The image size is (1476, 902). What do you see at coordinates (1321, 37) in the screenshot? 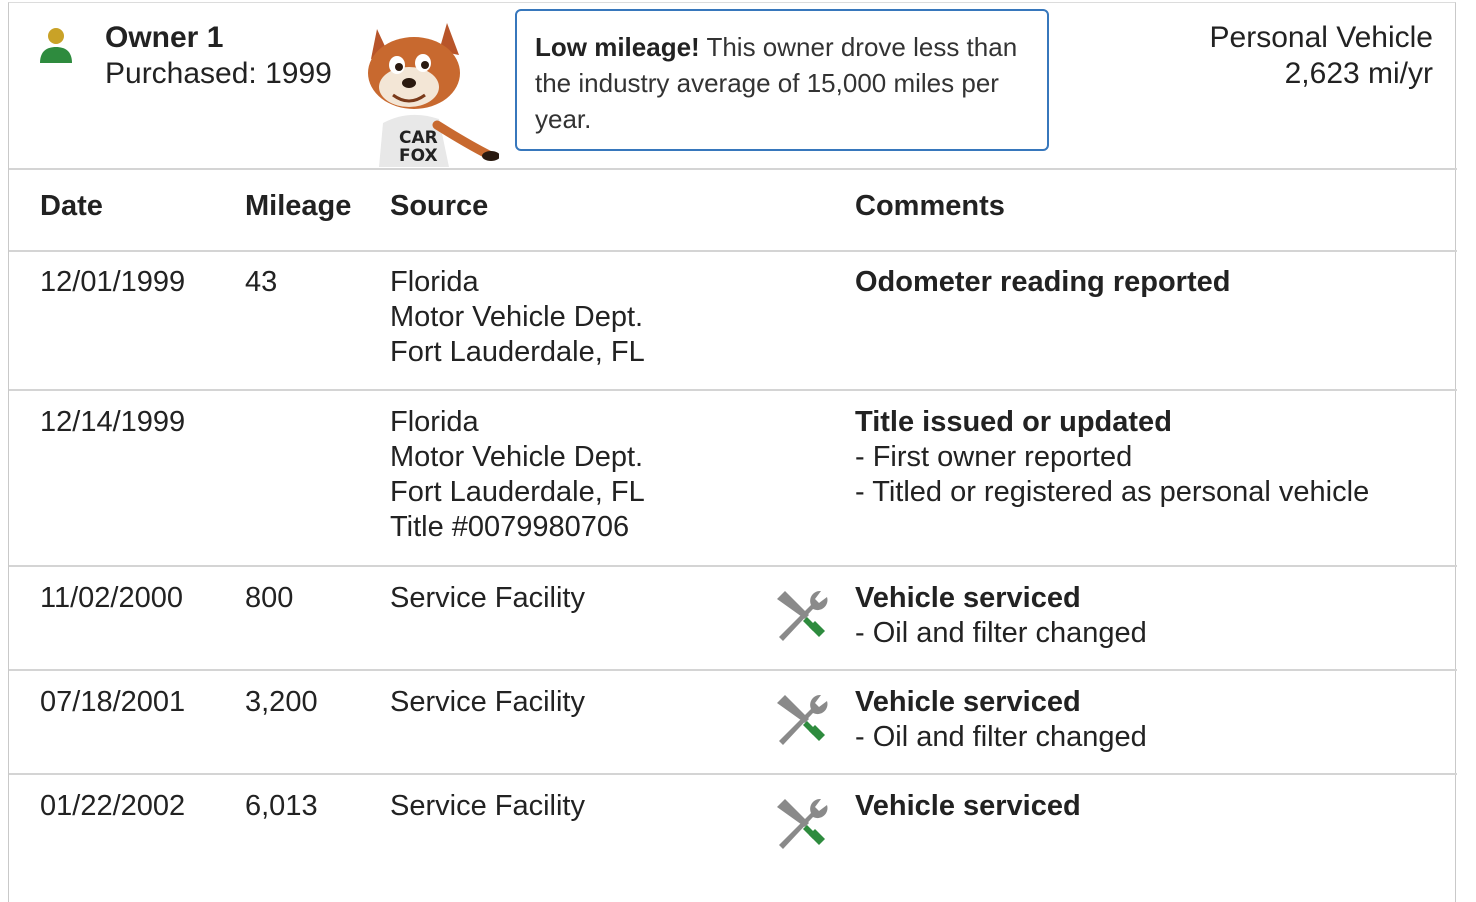
I see `vehicle-usage-type: Personal Vehicle` at bounding box center [1321, 37].